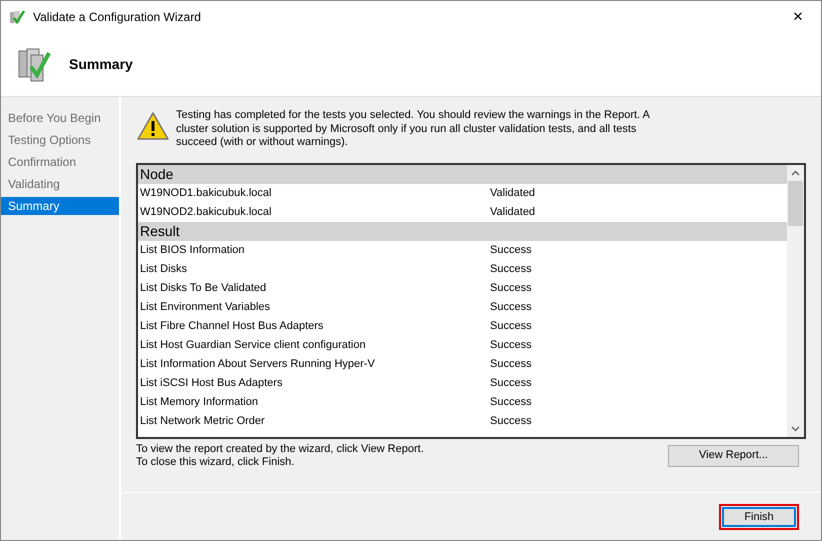 This screenshot has height=541, width=822. Describe the element at coordinates (206, 193) in the screenshot. I see `test-name: W19NOD1.bakicubuk.local` at that location.